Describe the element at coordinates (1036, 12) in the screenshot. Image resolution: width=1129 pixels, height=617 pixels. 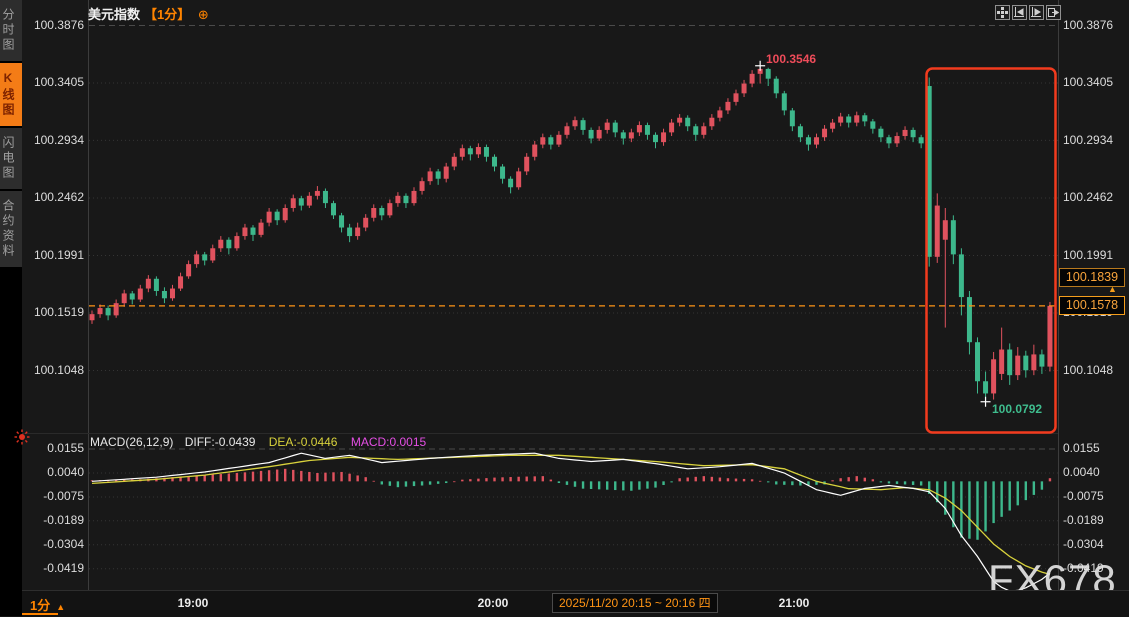
I see `axis-fit-right-icon` at that location.